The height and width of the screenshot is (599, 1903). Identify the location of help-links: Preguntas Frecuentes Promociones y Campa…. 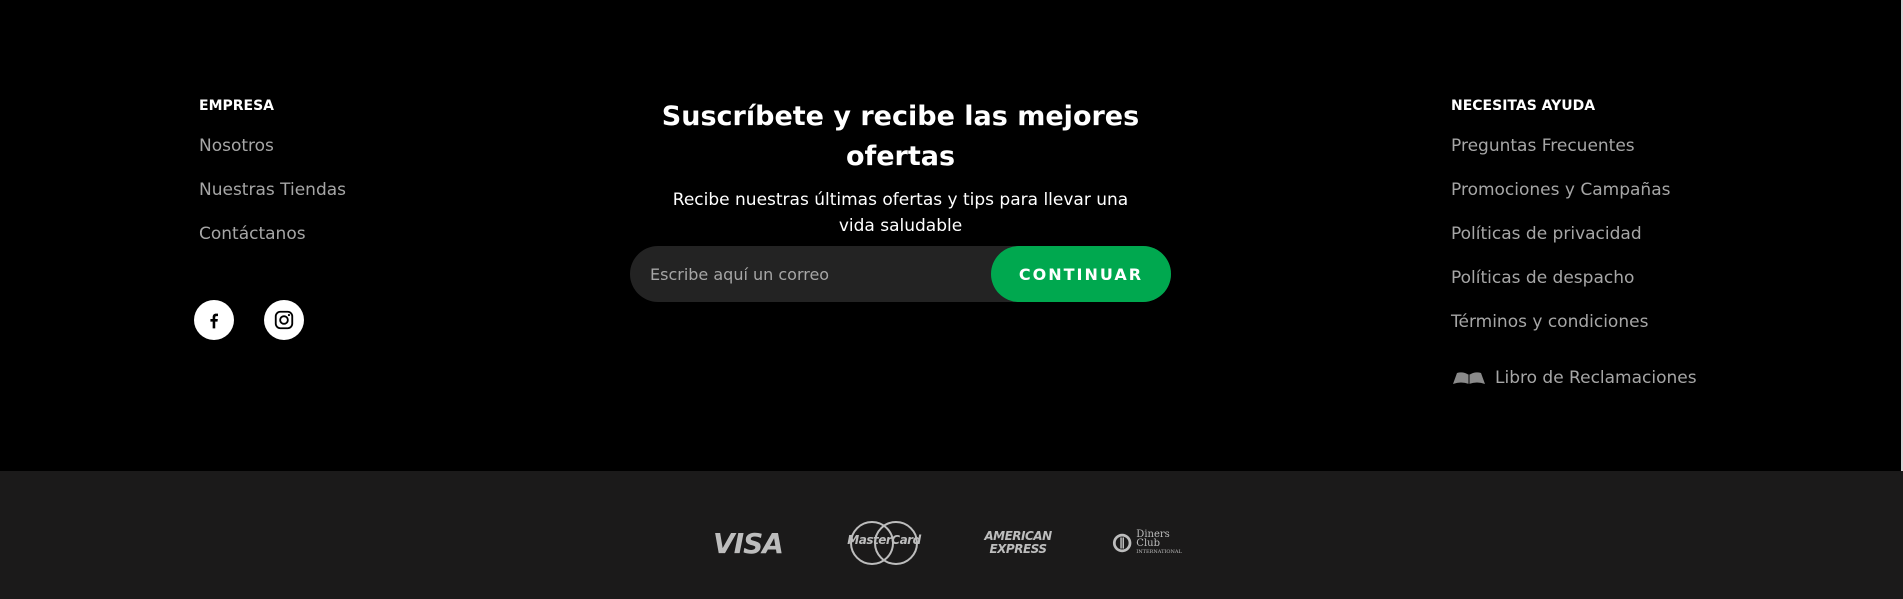
(1574, 268).